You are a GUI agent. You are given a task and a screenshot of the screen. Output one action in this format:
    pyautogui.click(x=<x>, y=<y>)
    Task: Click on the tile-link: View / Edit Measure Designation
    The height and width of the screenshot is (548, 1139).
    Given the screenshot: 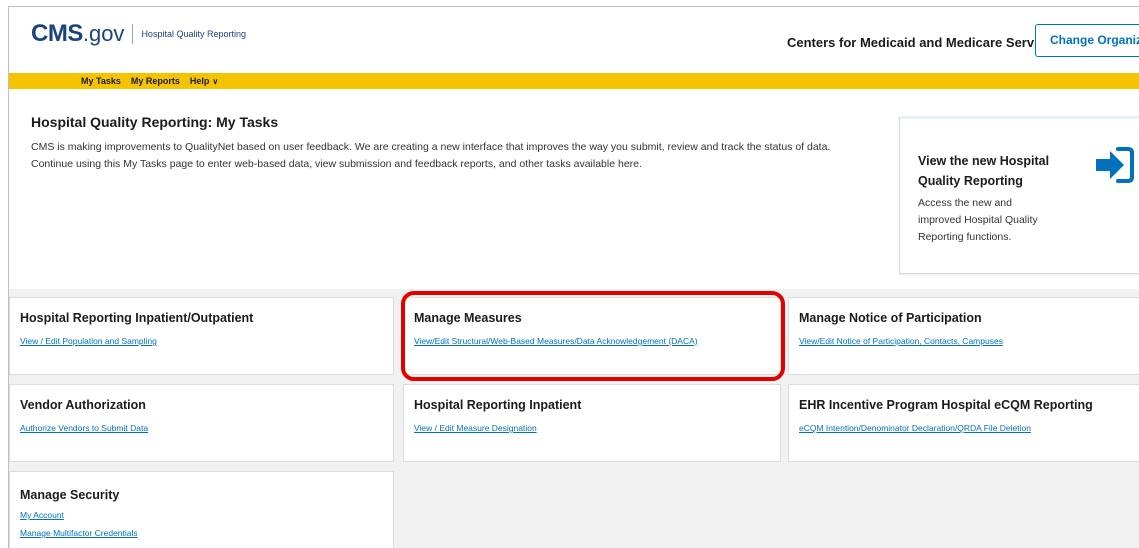 What is the action you would take?
    pyautogui.click(x=475, y=428)
    